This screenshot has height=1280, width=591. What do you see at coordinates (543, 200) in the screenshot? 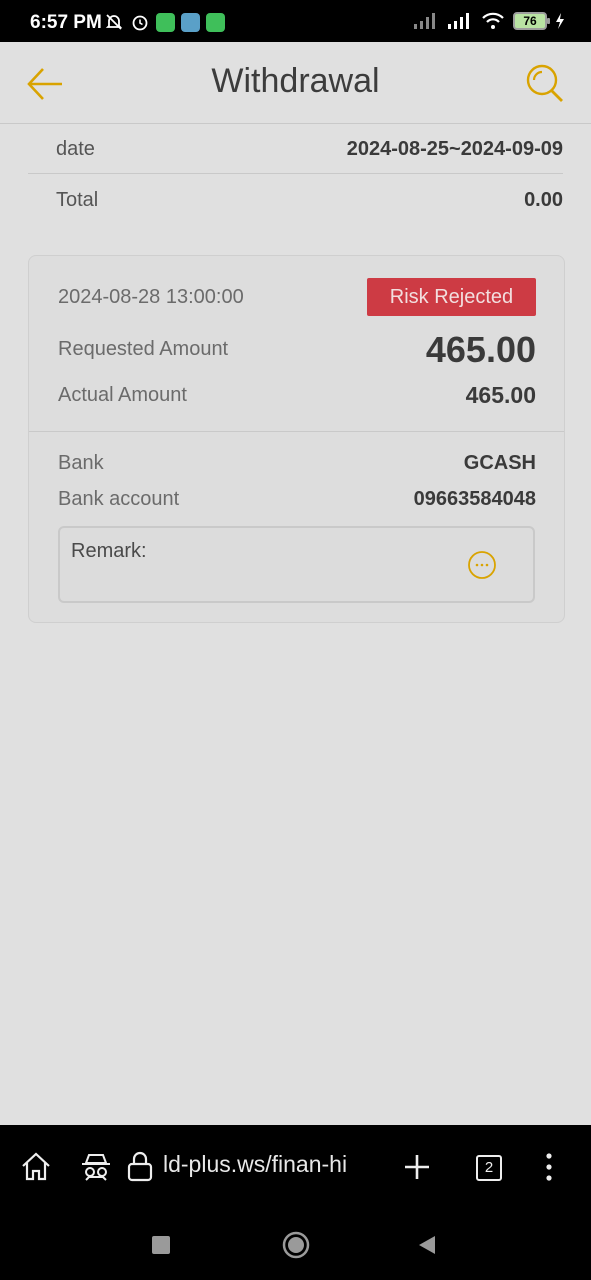
I see `total-value: 0.00` at bounding box center [543, 200].